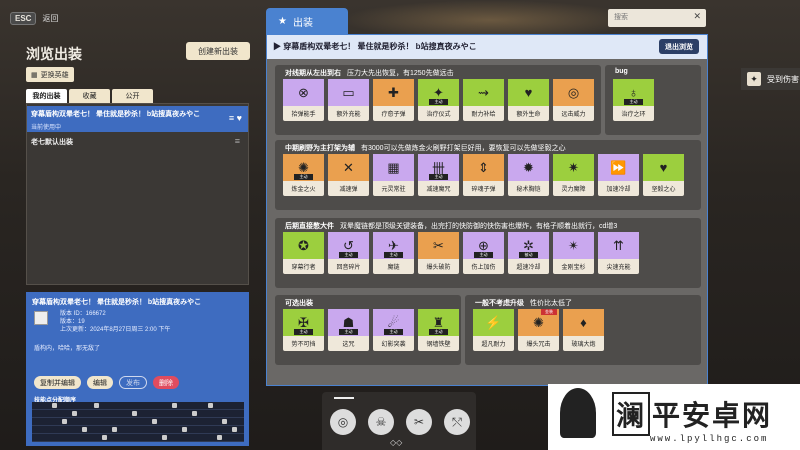 Image resolution: width=800 pixels, height=450 pixels. Describe the element at coordinates (663, 175) in the screenshot. I see `item-card: ♥ 坚毅之心` at that location.